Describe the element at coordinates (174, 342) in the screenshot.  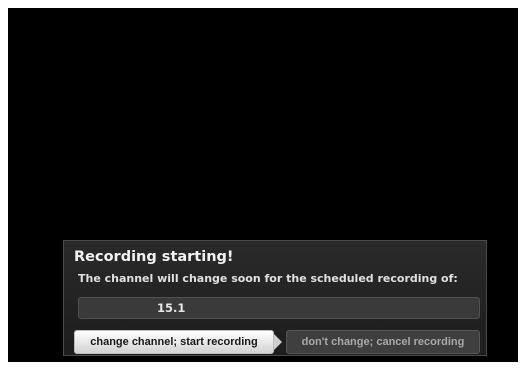
I see `change-channel-button: change channel; start recording` at that location.